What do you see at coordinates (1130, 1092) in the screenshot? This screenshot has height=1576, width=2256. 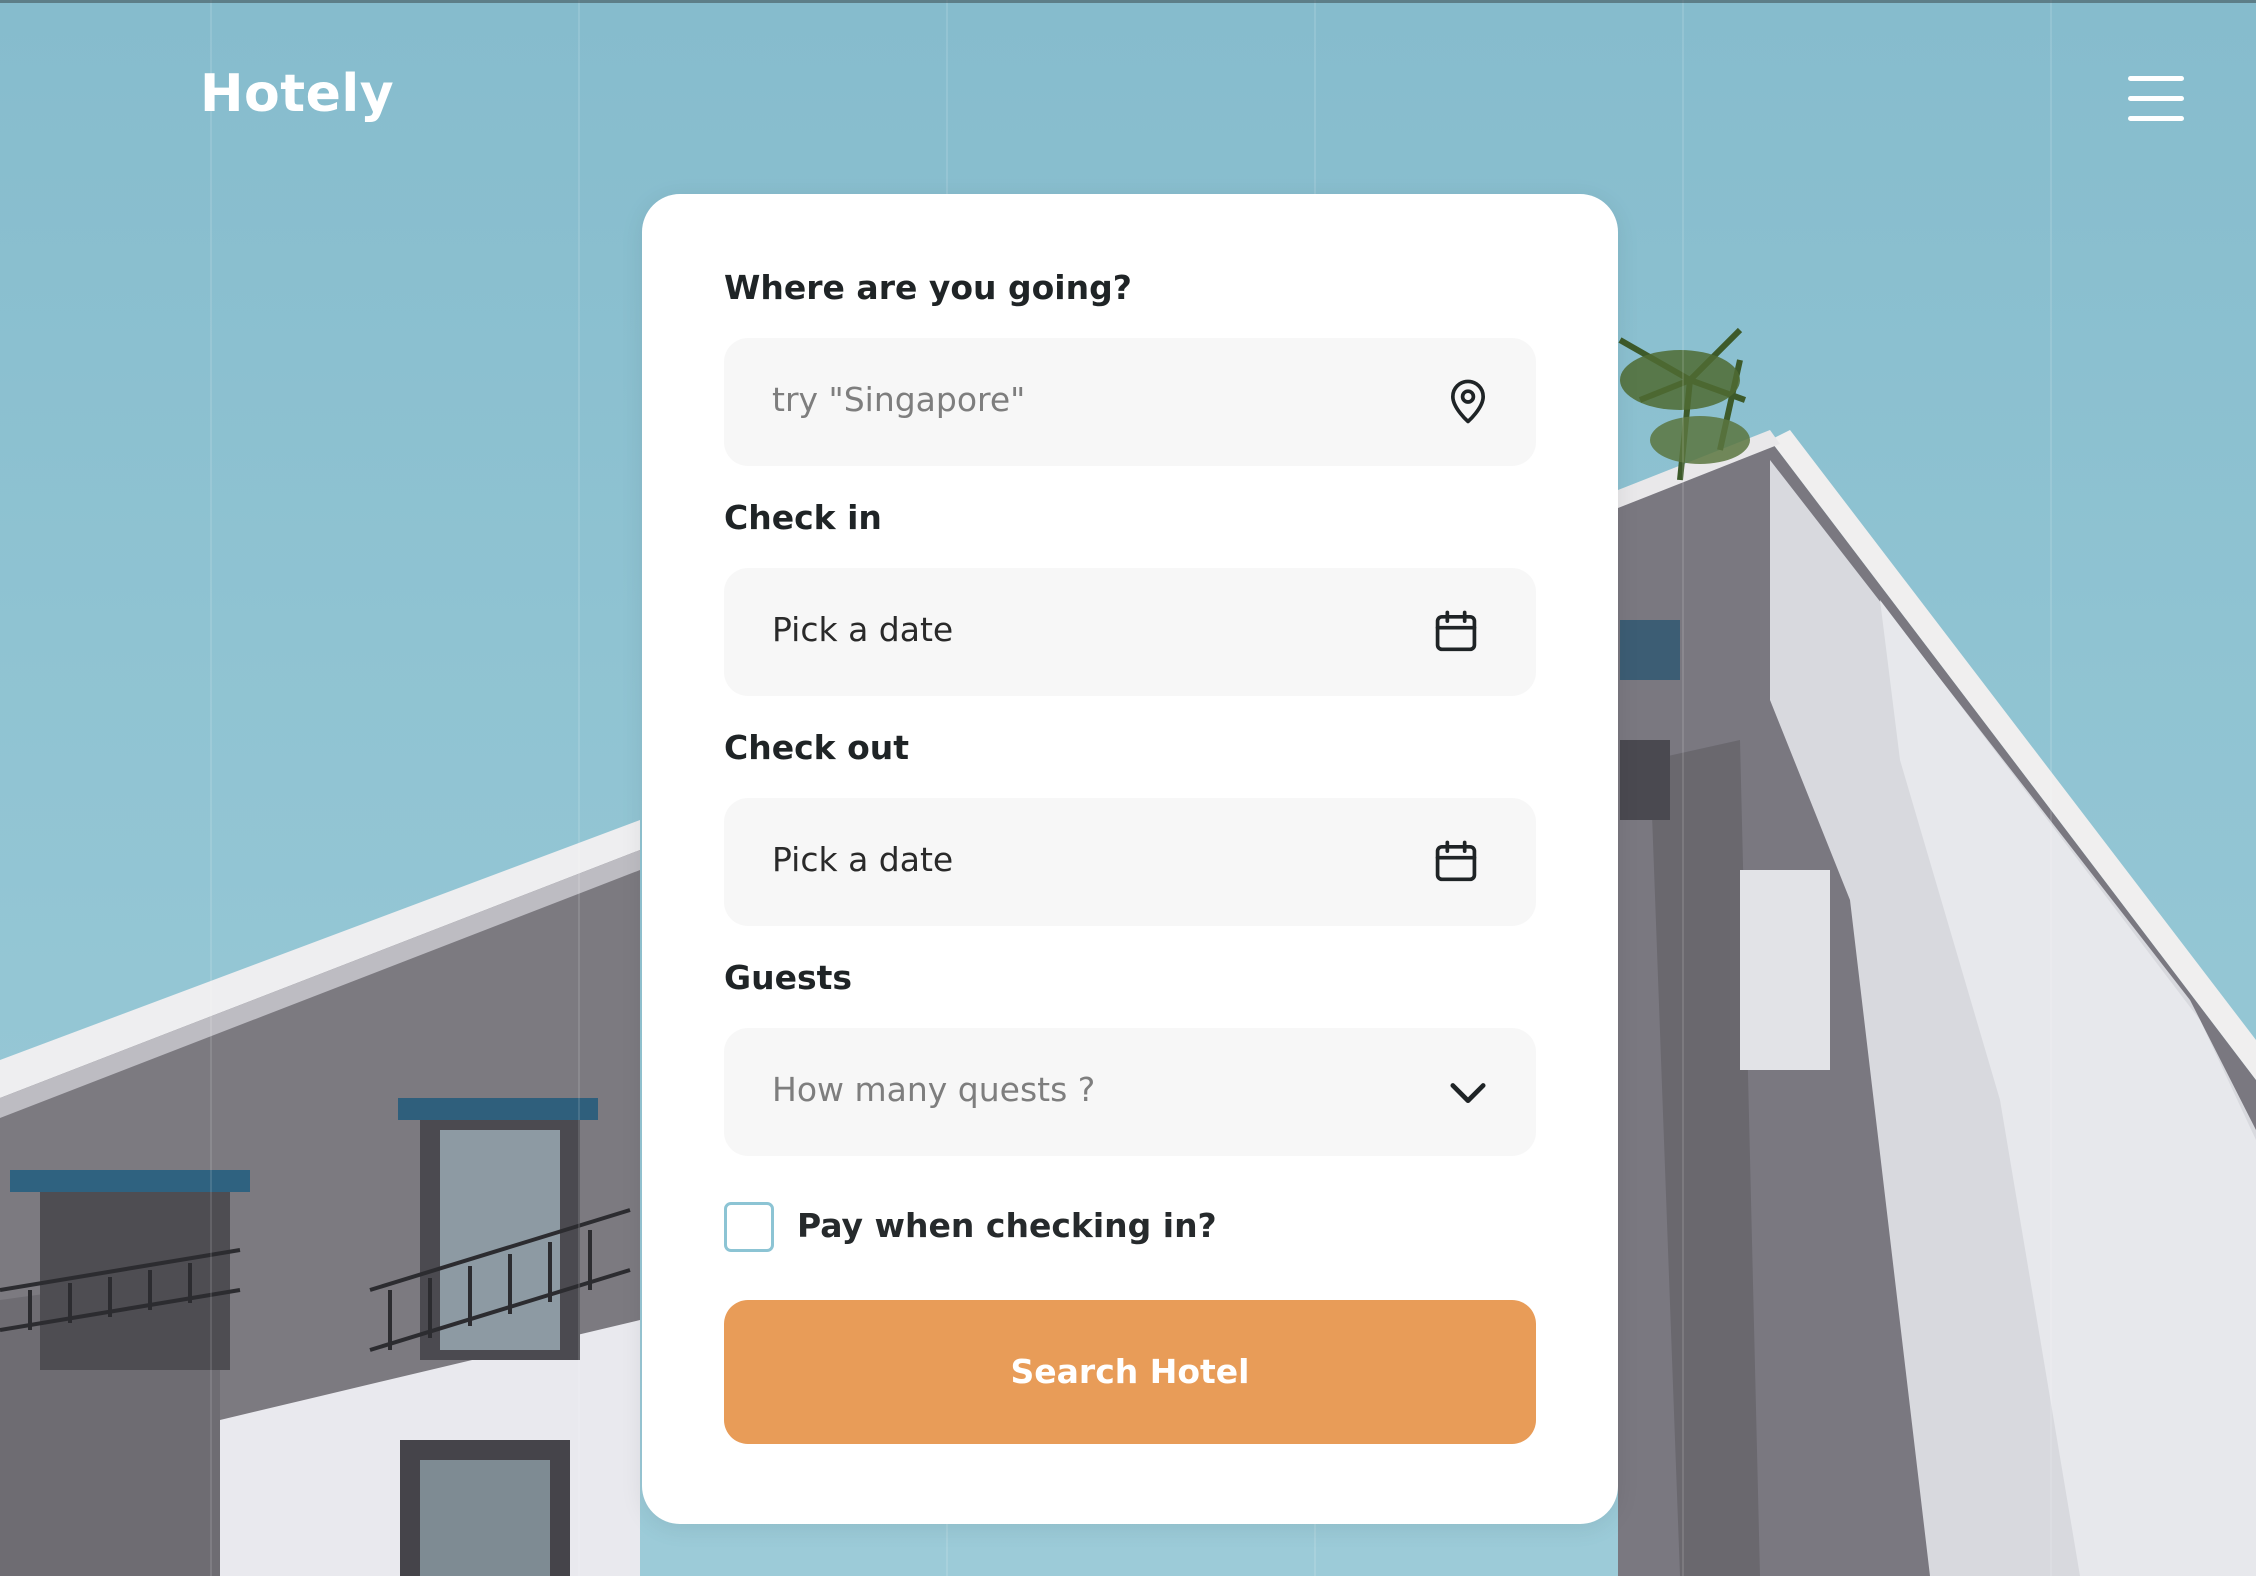 I see `guests-select: How many quests ?` at bounding box center [1130, 1092].